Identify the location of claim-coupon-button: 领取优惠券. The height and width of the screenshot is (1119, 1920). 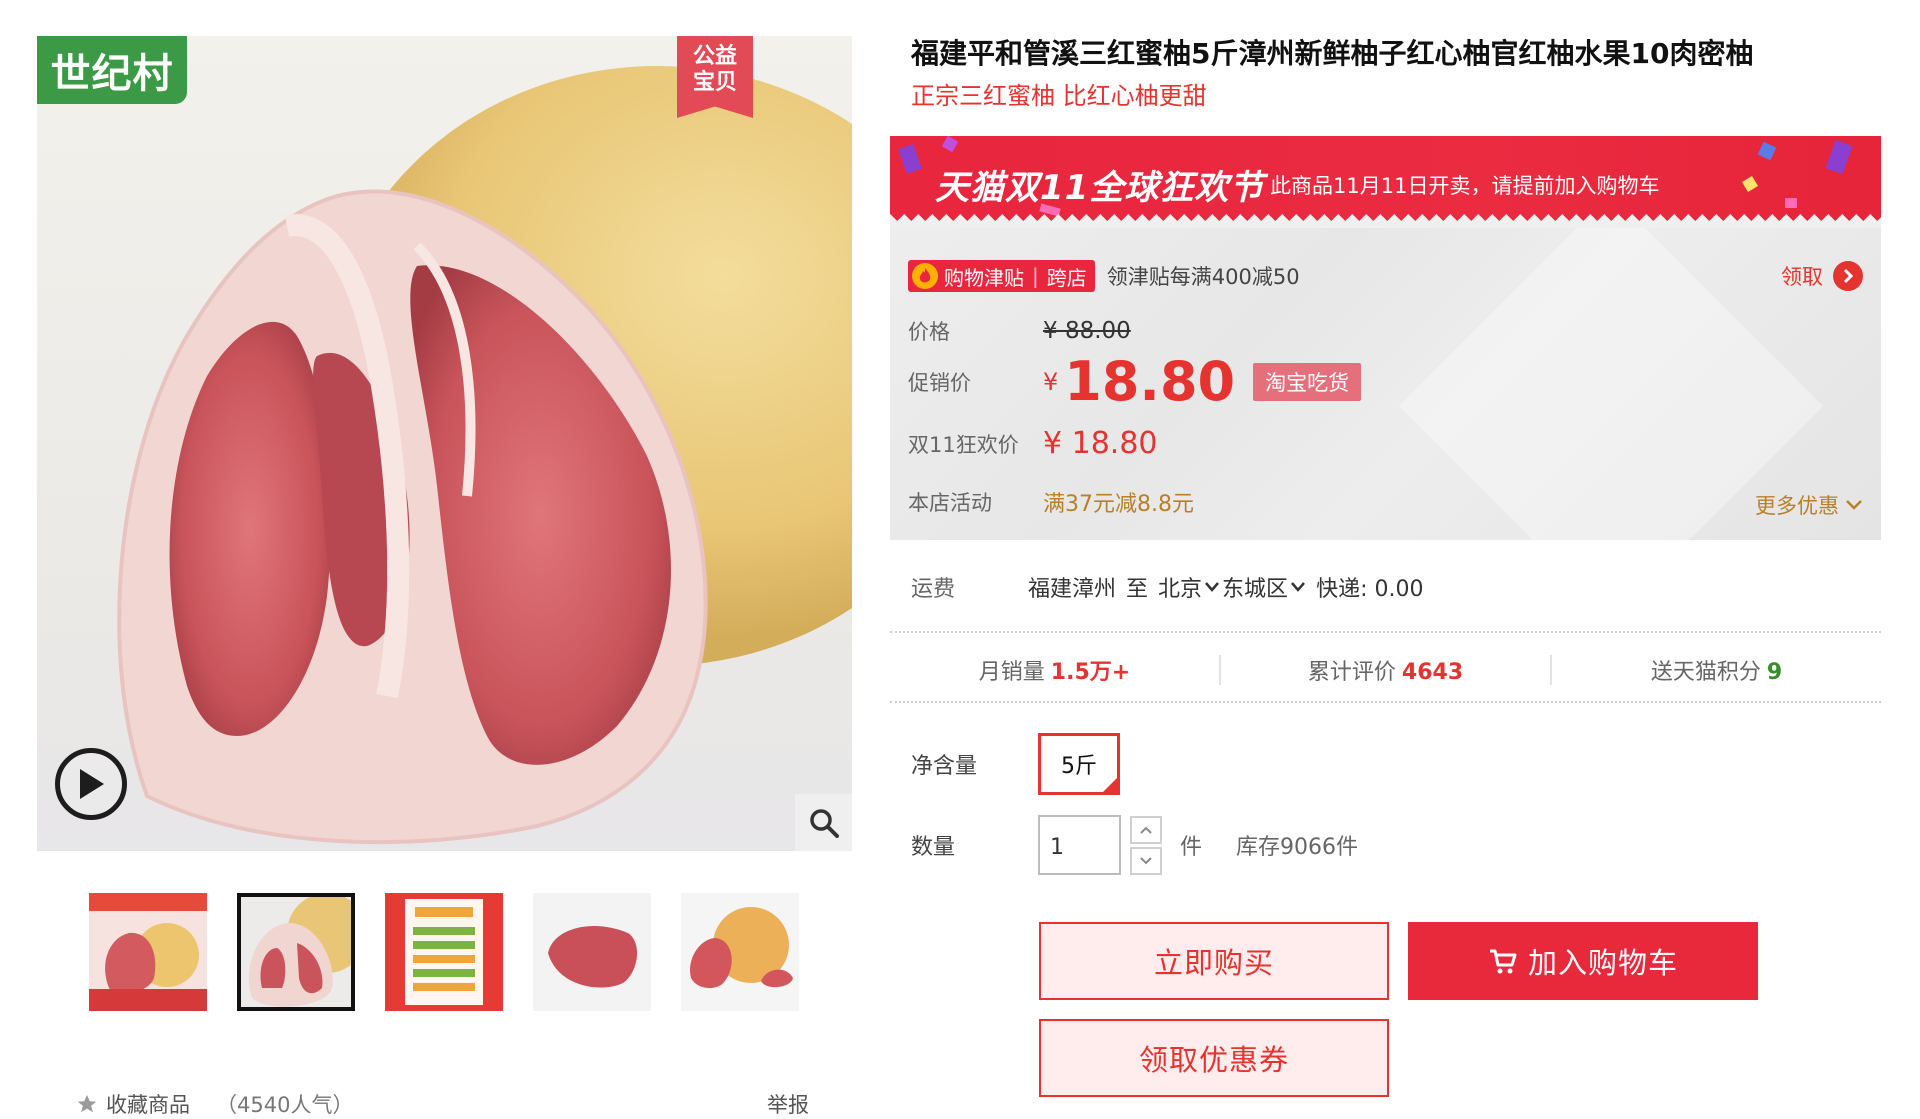
(1214, 1058).